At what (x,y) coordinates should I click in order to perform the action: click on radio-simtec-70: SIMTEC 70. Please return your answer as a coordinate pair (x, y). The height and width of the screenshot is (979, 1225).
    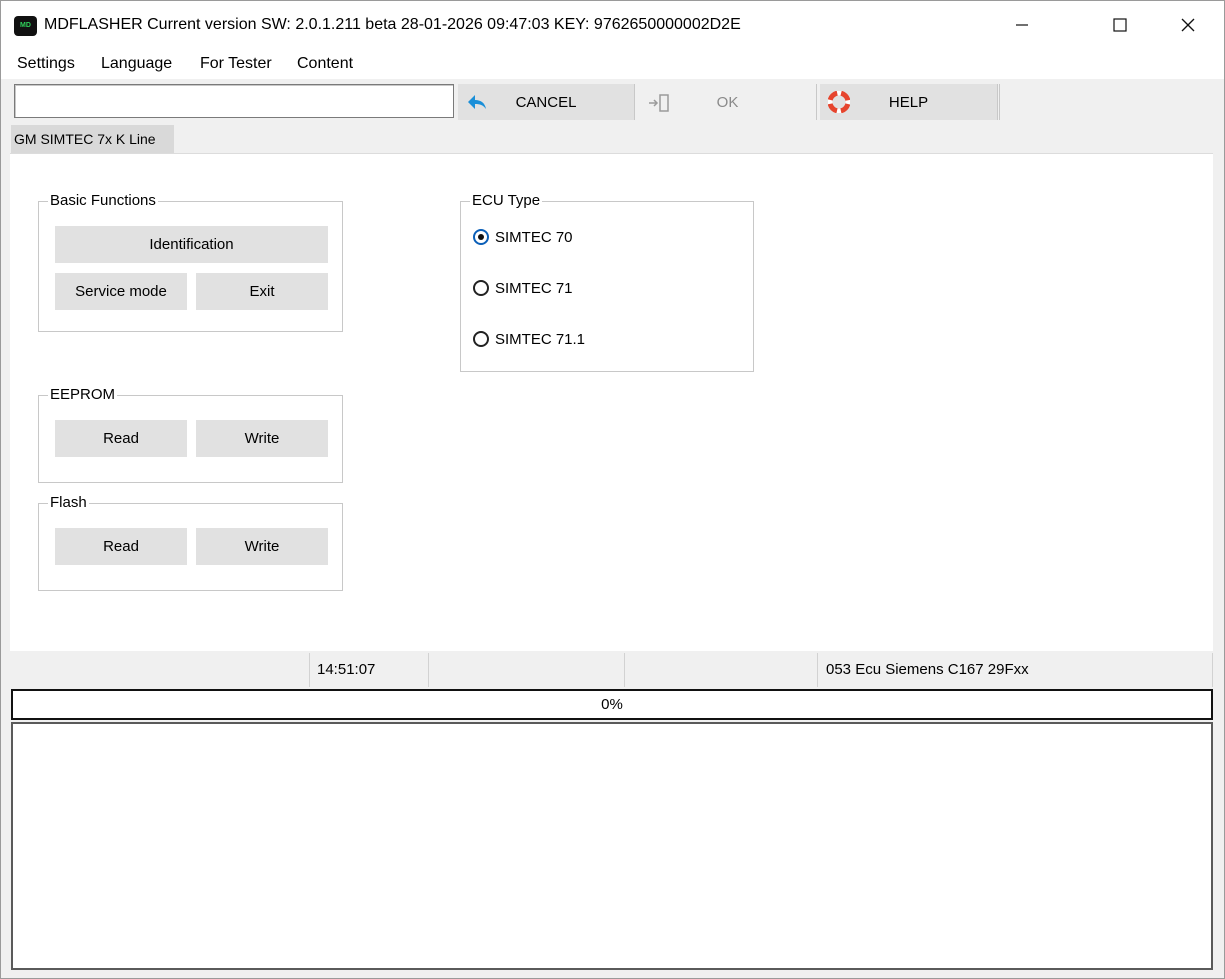
    Looking at the image, I should click on (523, 237).